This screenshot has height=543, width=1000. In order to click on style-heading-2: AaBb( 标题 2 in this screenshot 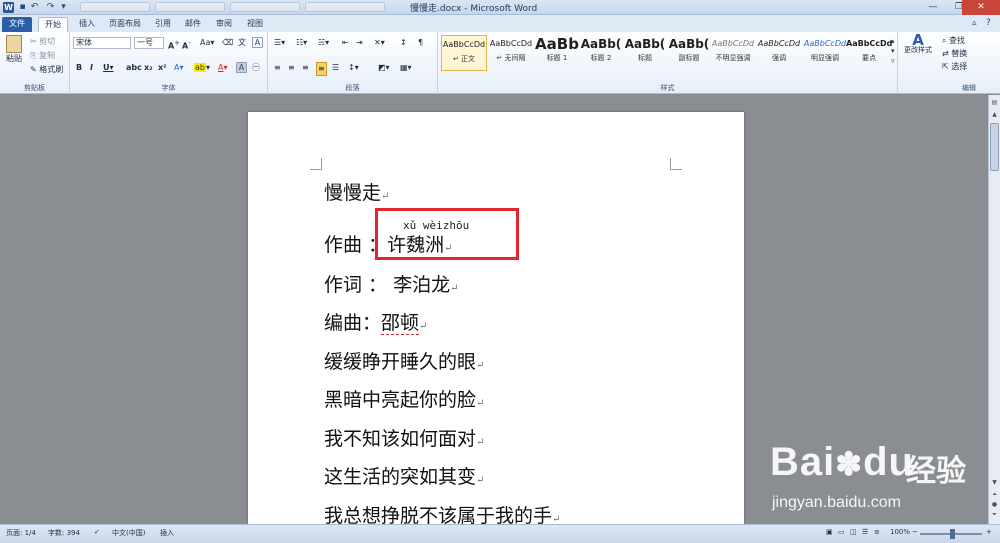, I will do `click(601, 53)`.